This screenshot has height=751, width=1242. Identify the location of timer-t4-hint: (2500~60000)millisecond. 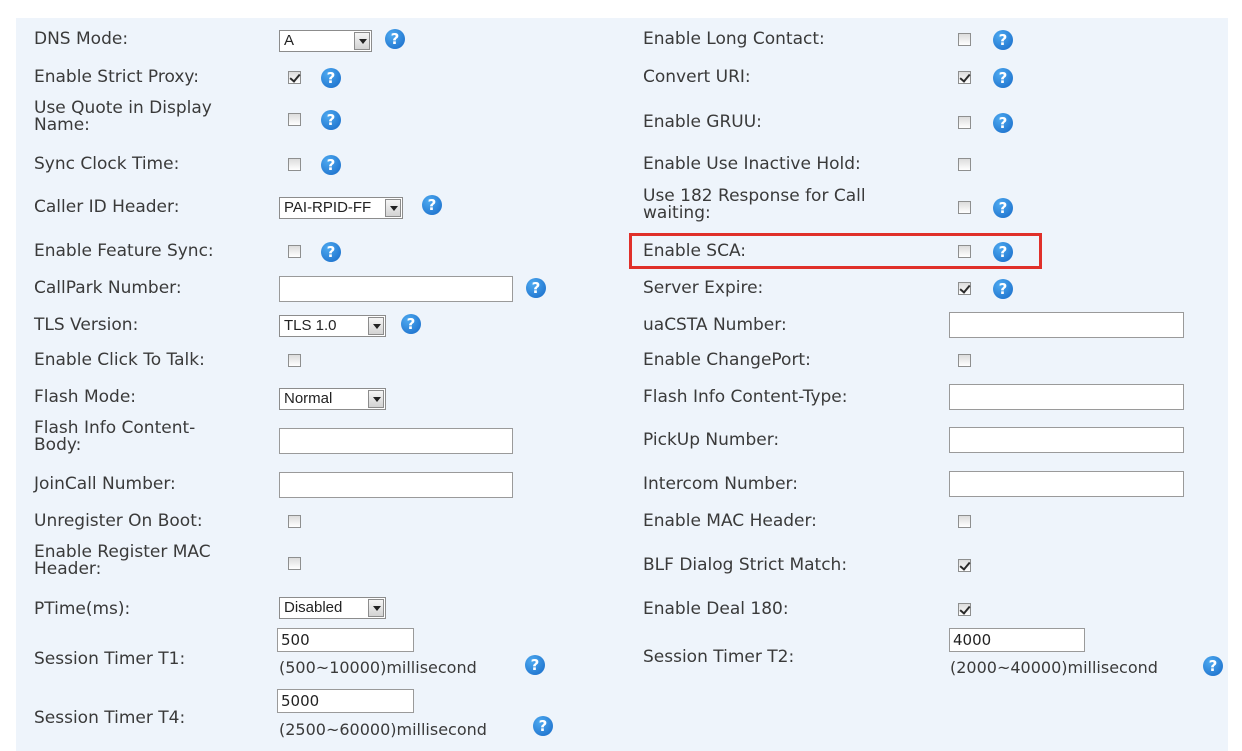
(383, 729).